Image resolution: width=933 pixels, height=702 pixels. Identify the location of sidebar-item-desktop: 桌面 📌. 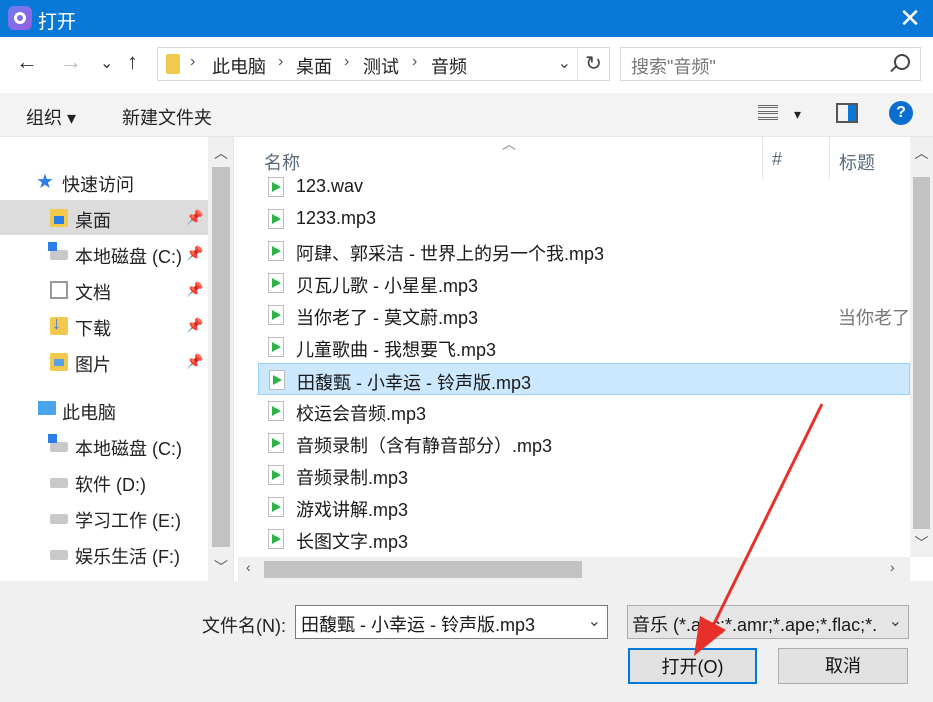
(104, 217).